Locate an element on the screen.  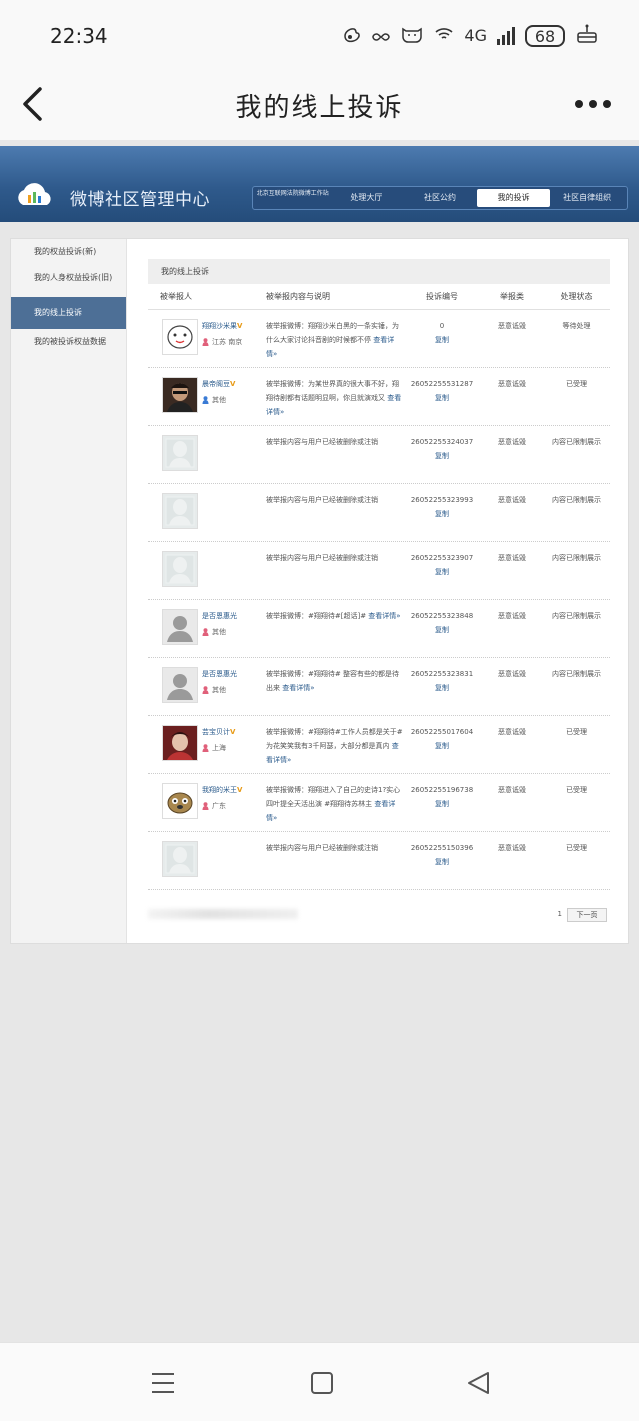
network-type: 4G is located at coordinates (475, 35).